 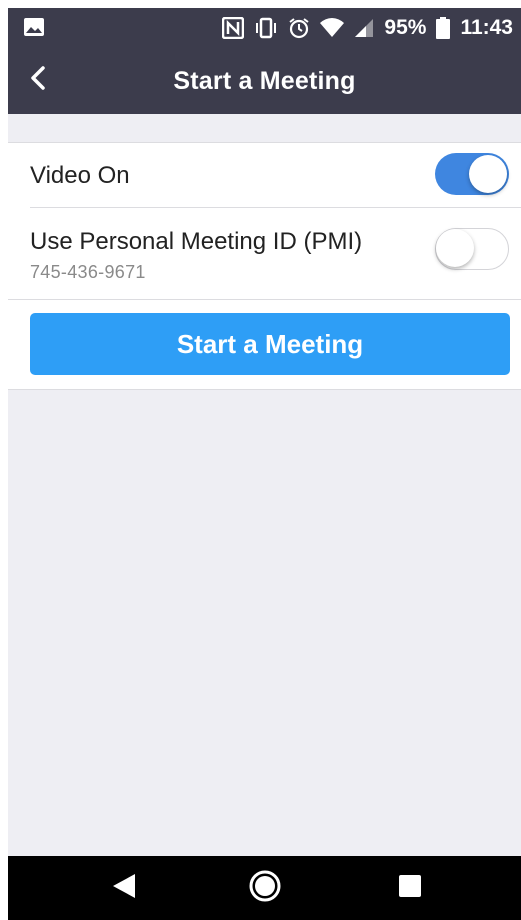 I want to click on video-on-toggle, so click(x=472, y=174).